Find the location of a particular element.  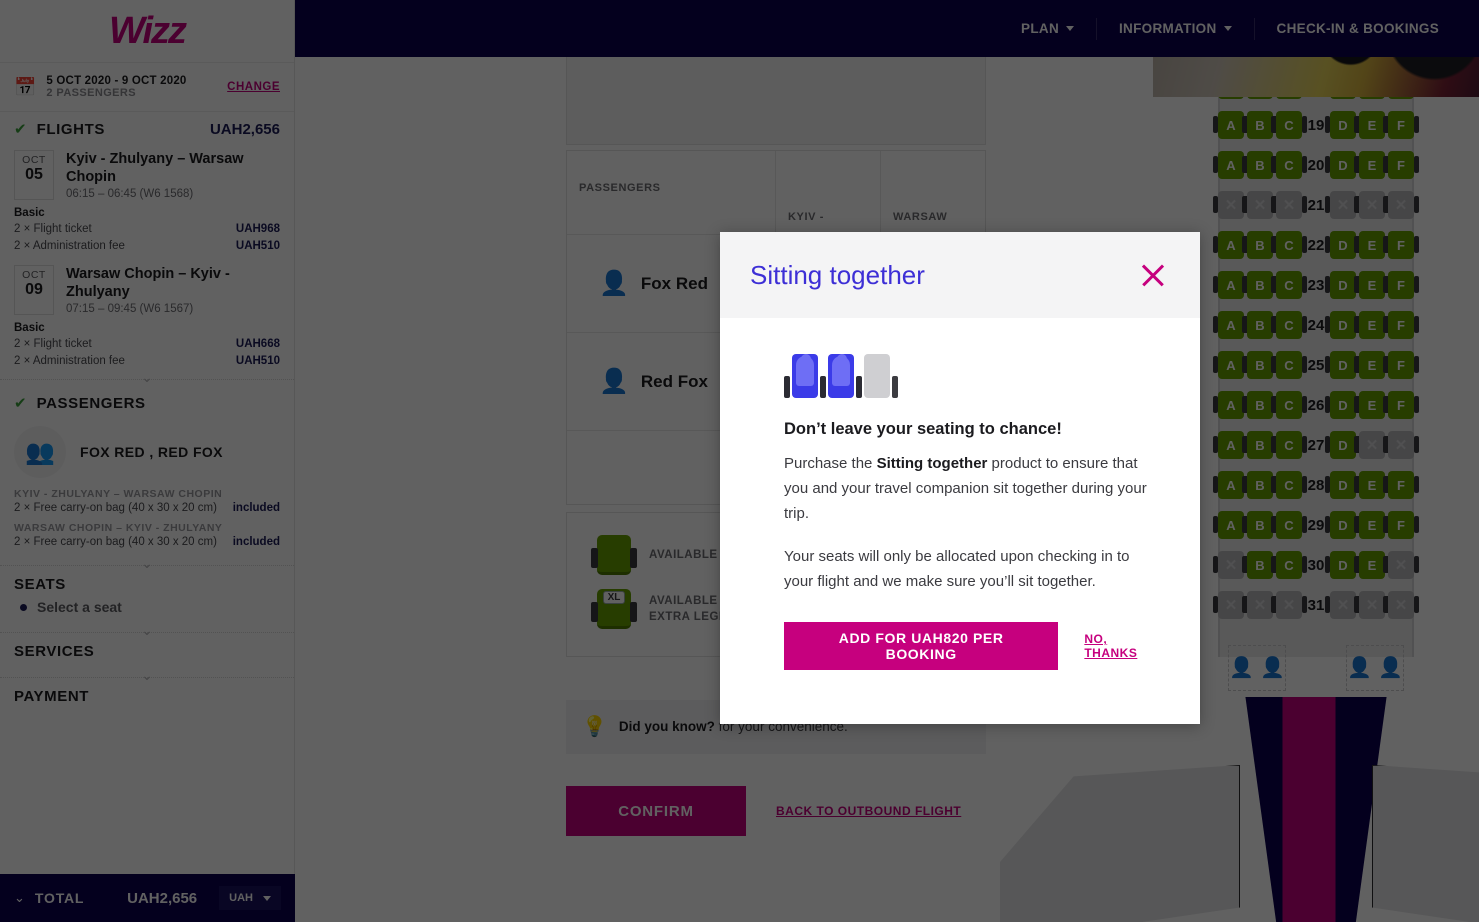

seat-empty is located at coordinates (877, 376).